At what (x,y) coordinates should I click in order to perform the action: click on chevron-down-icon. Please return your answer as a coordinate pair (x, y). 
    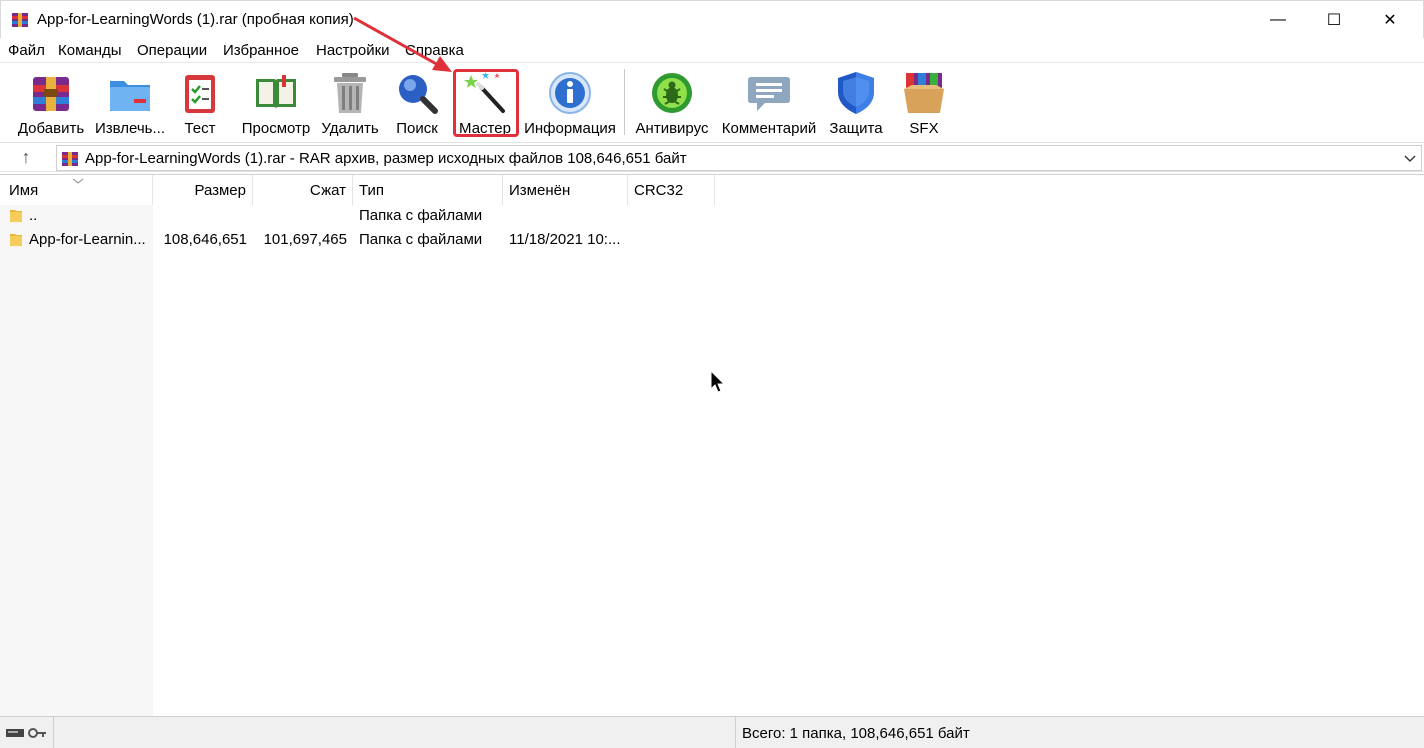
    Looking at the image, I should click on (1410, 158).